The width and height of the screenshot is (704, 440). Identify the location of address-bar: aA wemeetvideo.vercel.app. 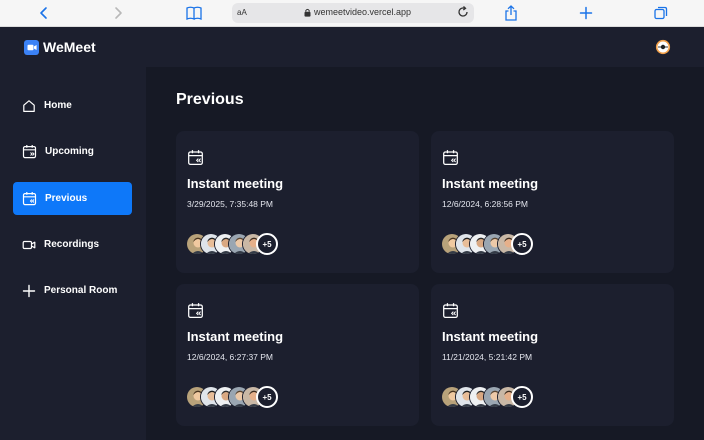
(353, 13).